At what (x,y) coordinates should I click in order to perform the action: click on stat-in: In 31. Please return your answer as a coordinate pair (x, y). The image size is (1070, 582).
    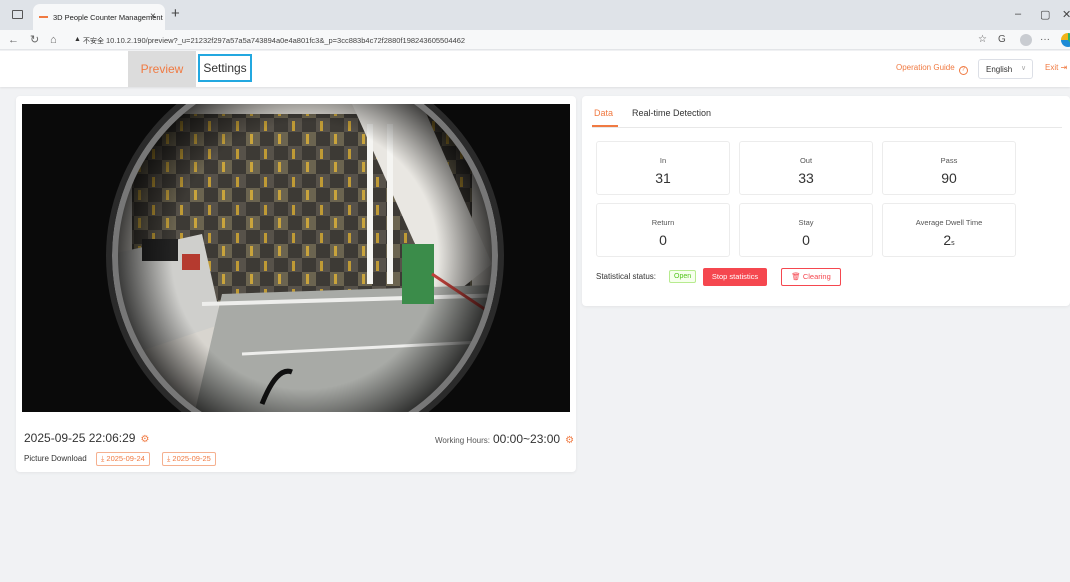
    Looking at the image, I should click on (663, 168).